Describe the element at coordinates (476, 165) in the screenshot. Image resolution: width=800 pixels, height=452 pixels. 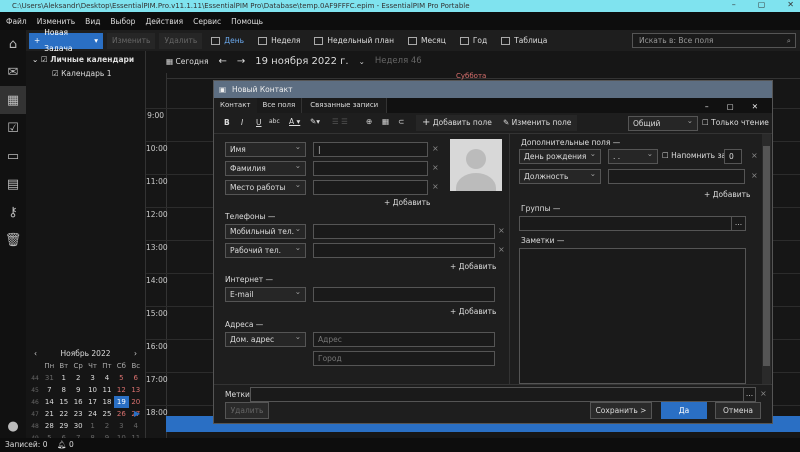
I see `photo-placeholder` at that location.